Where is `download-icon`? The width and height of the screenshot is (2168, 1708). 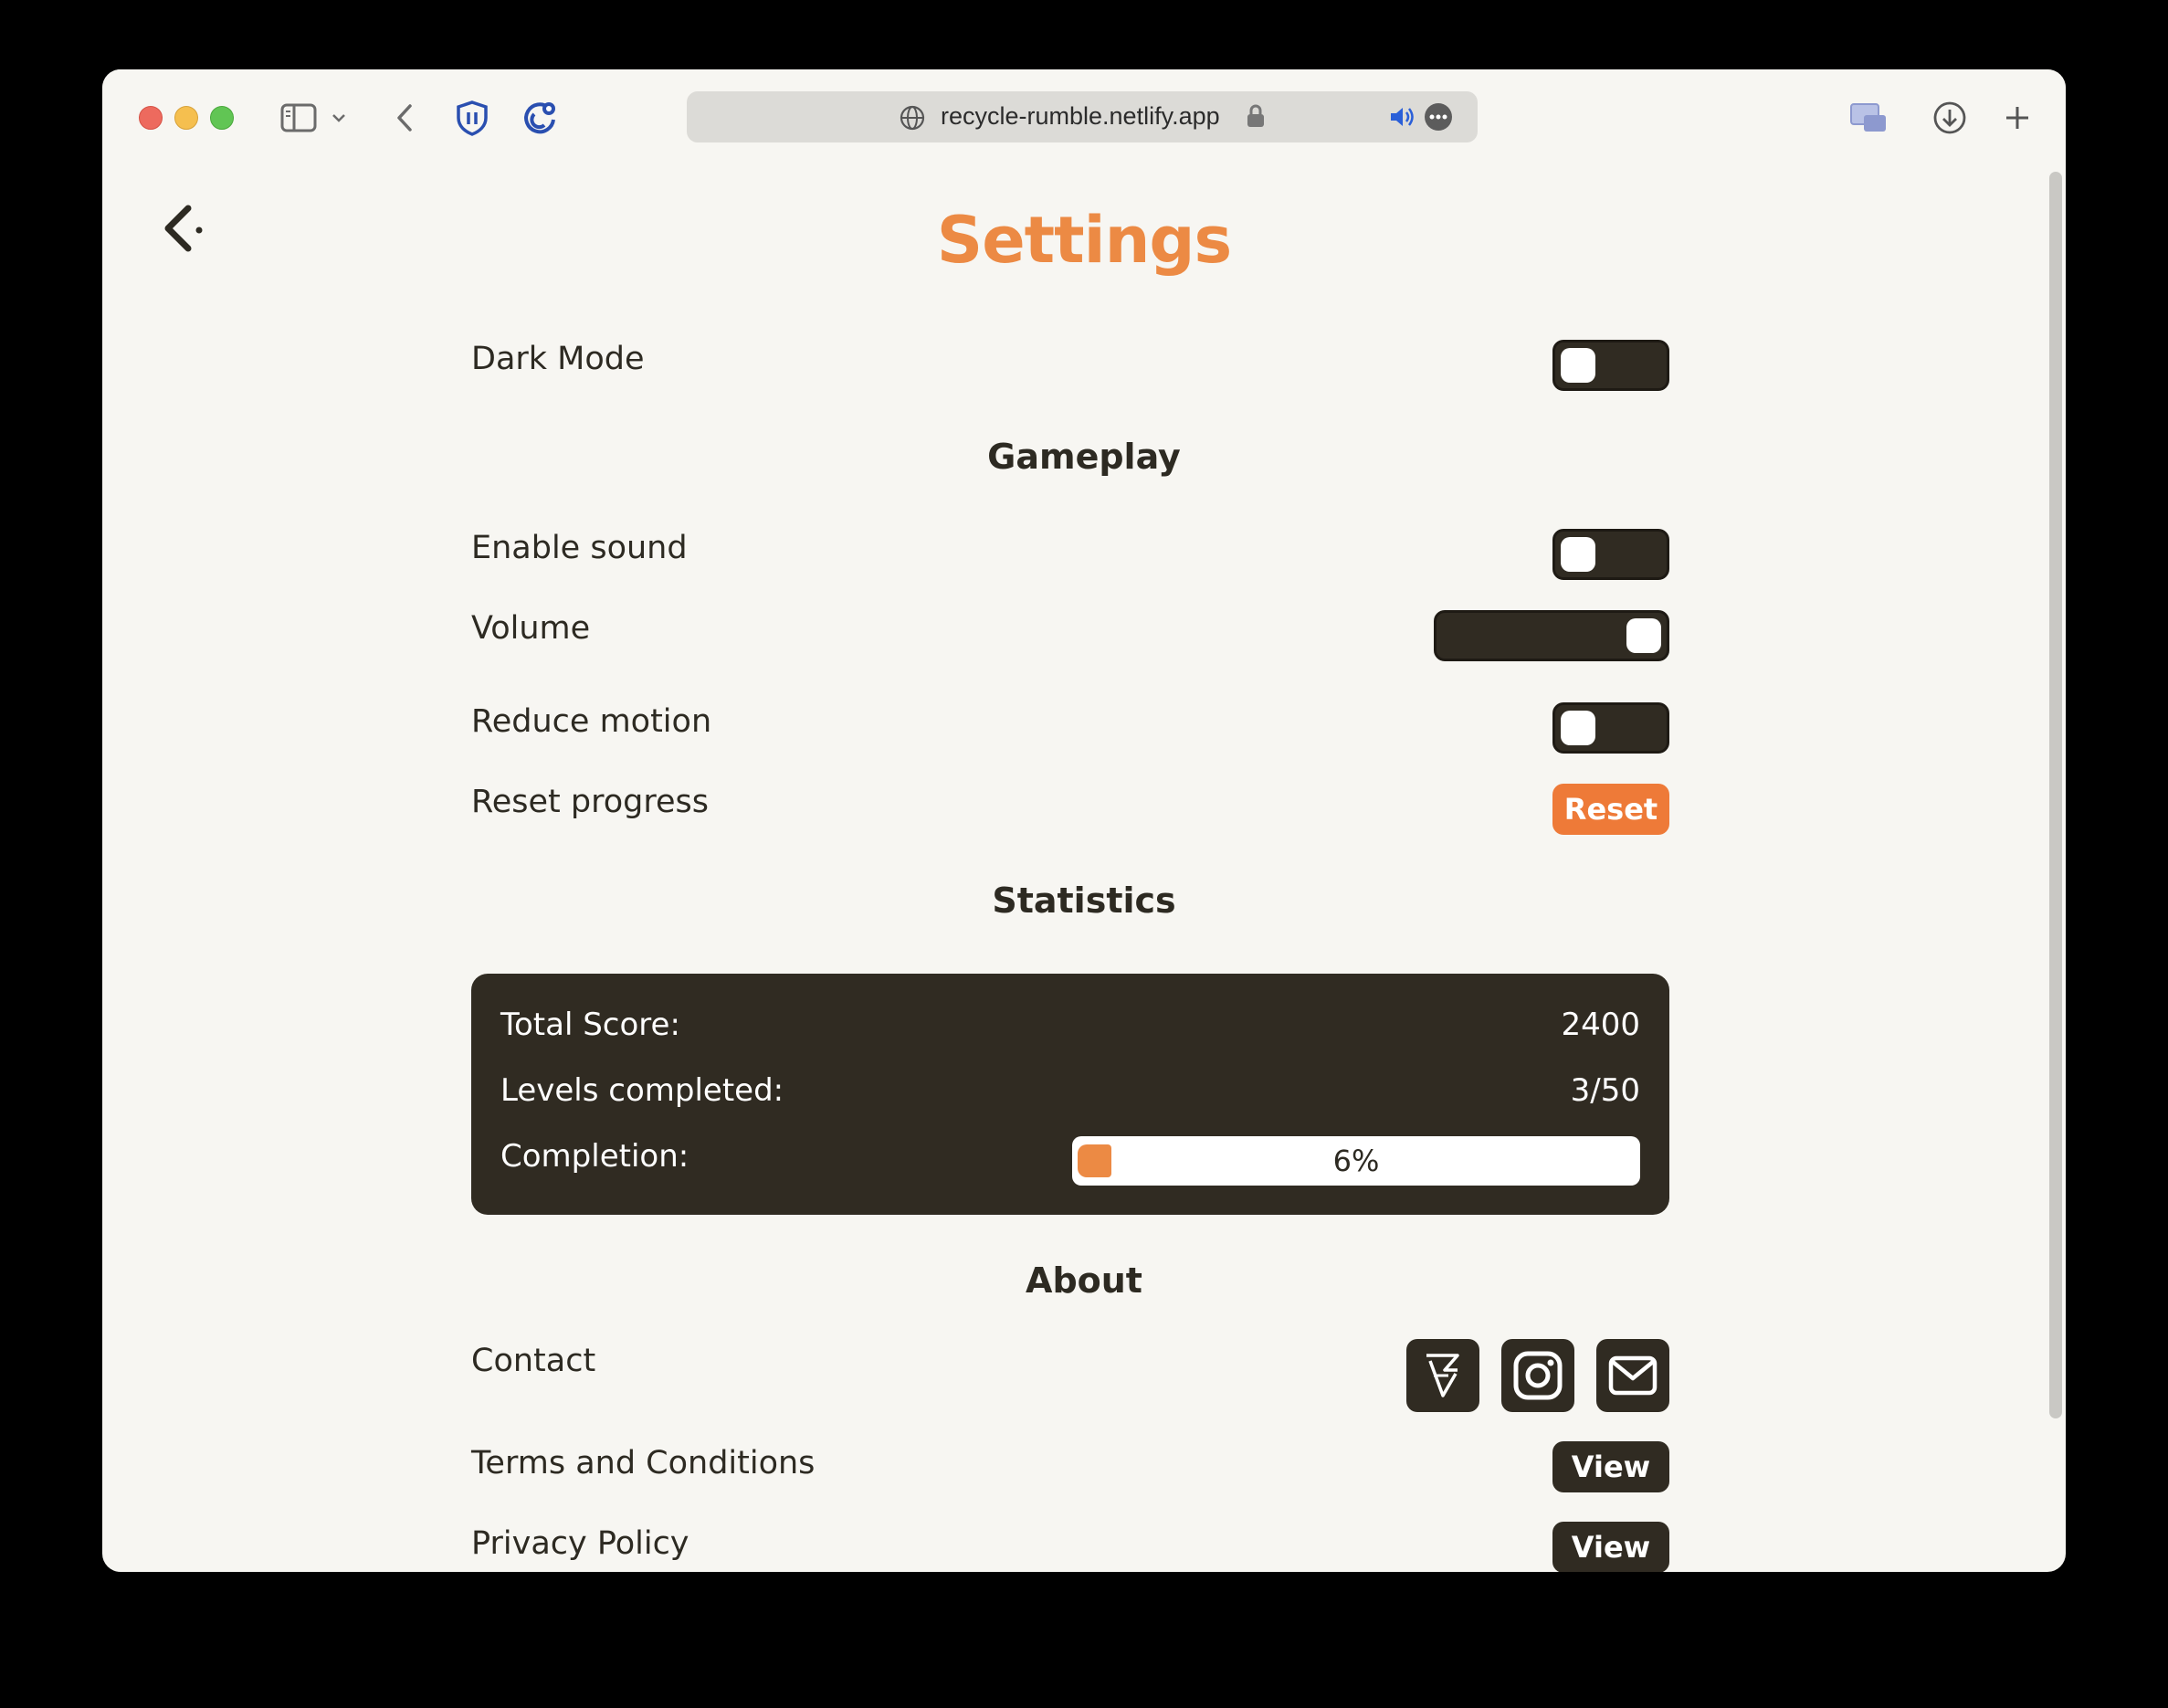
download-icon is located at coordinates (1950, 118).